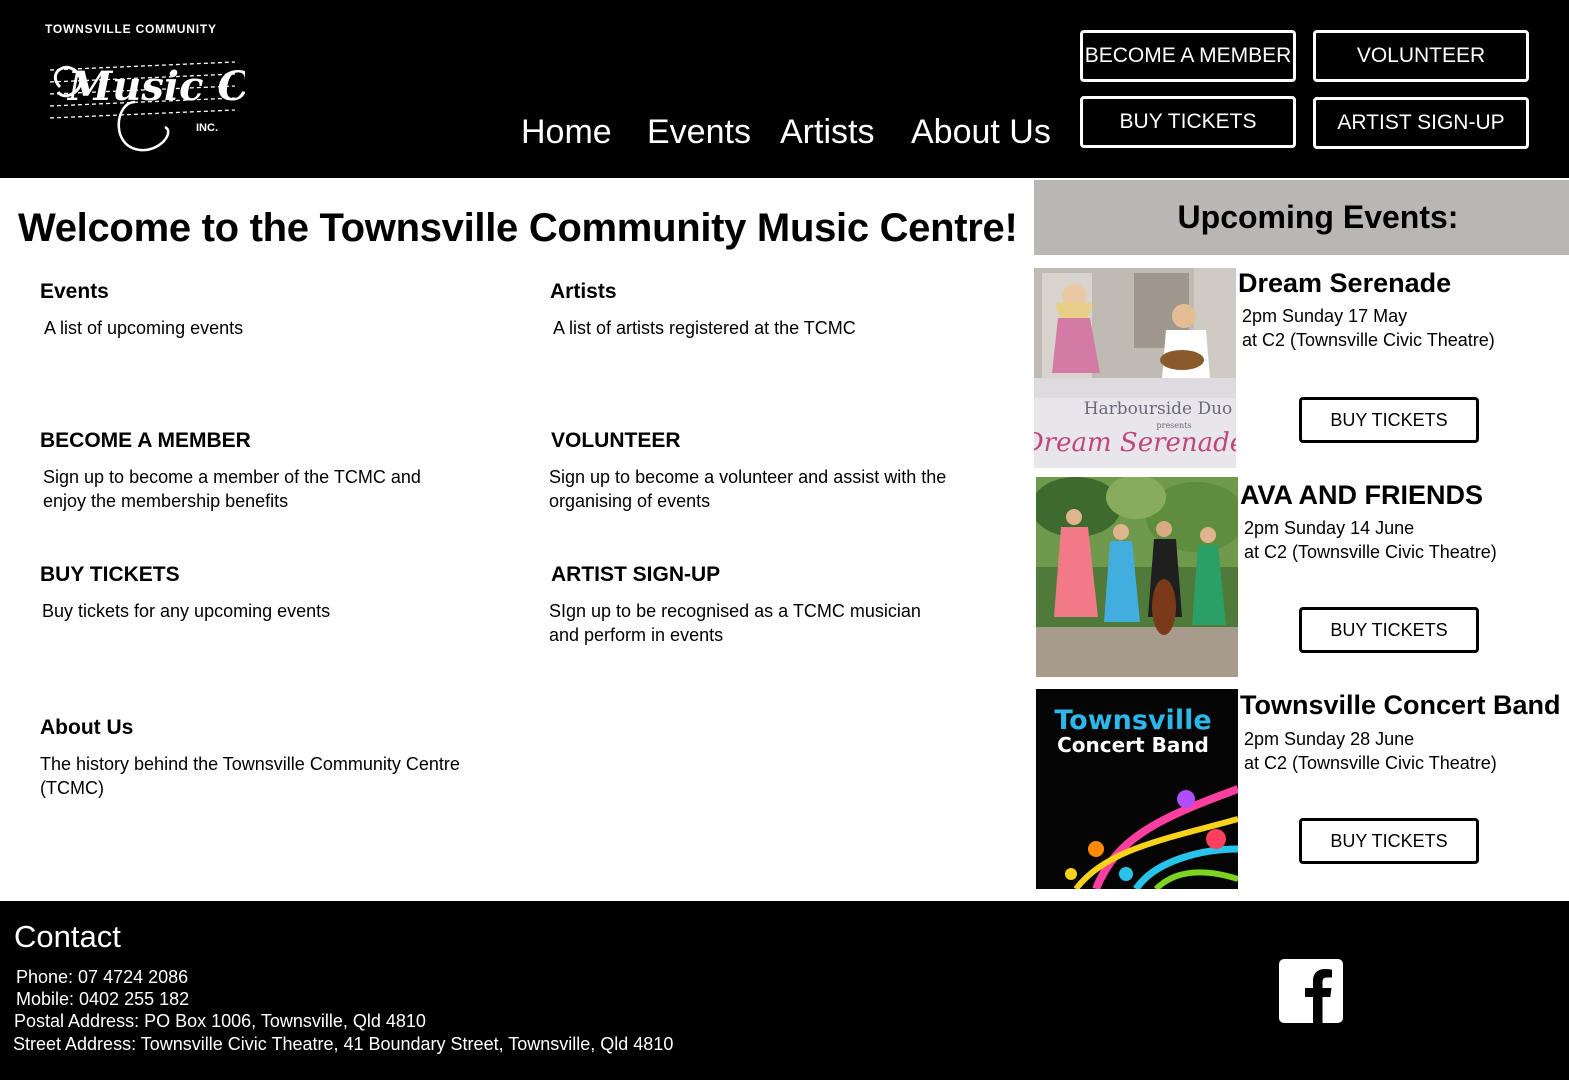 The height and width of the screenshot is (1080, 1569). I want to click on logo-script-graphic: Music Centre, so click(147, 106).